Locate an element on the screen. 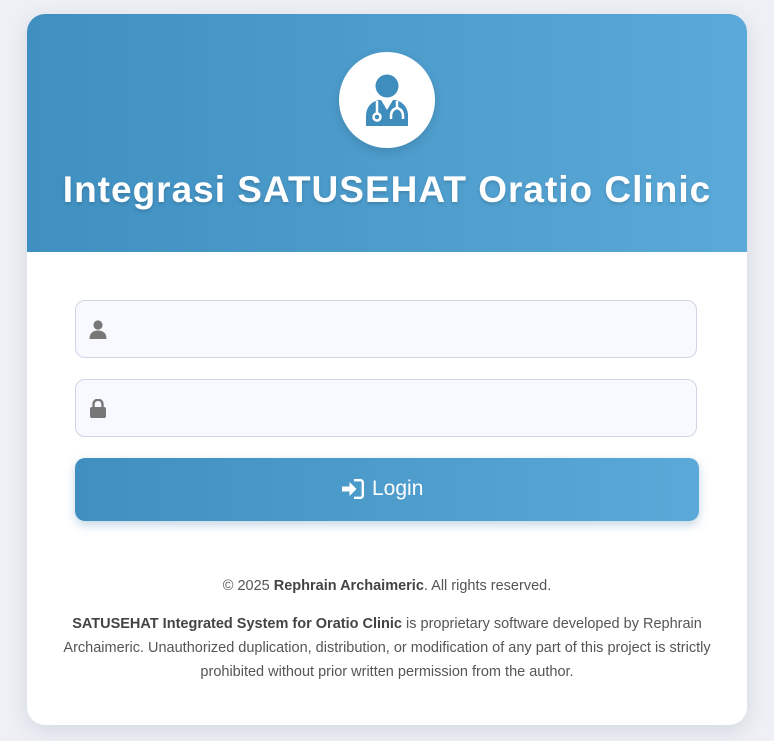  lock-icon is located at coordinates (98, 408).